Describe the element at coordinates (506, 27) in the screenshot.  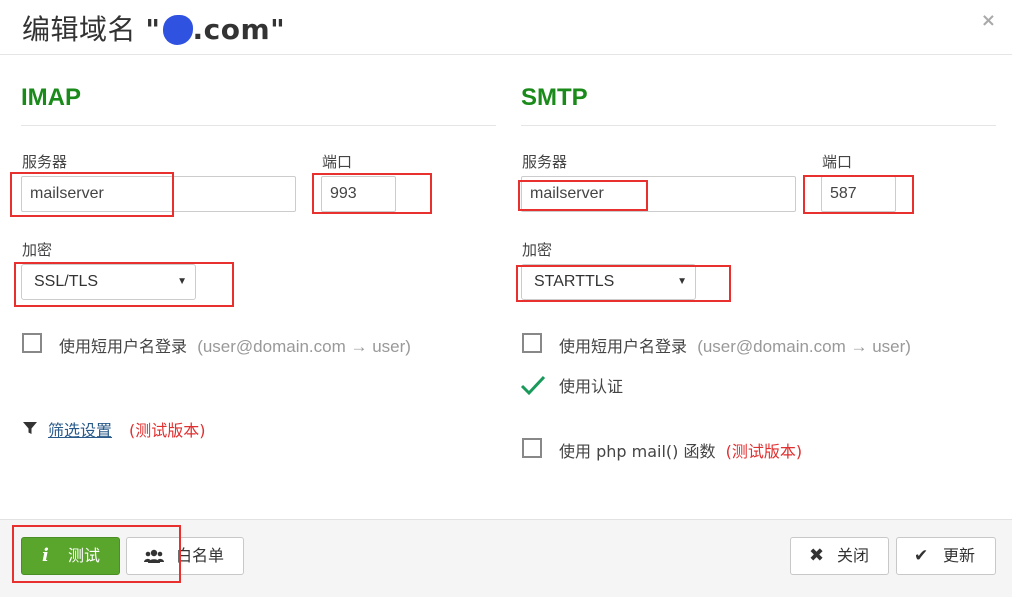
I see `dialog-header: 编辑域名 " .com" ×` at that location.